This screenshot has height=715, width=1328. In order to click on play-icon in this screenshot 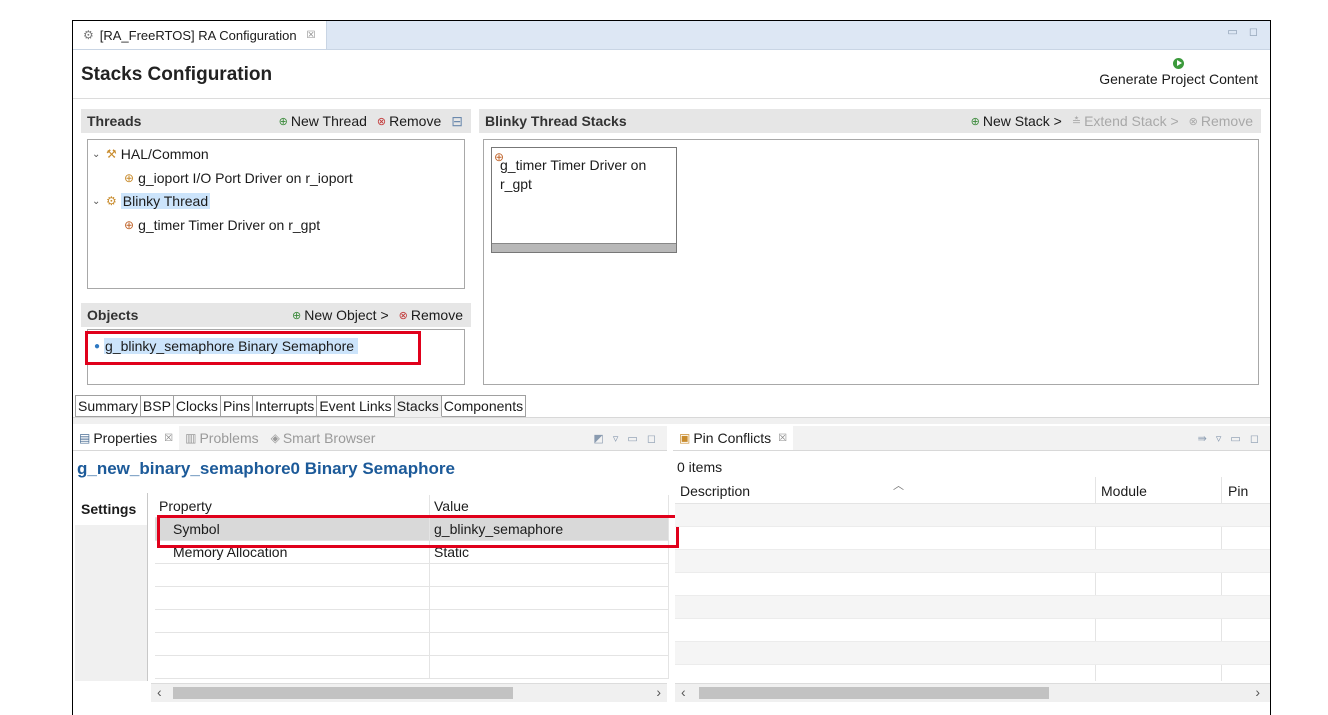, I will do `click(1179, 63)`.